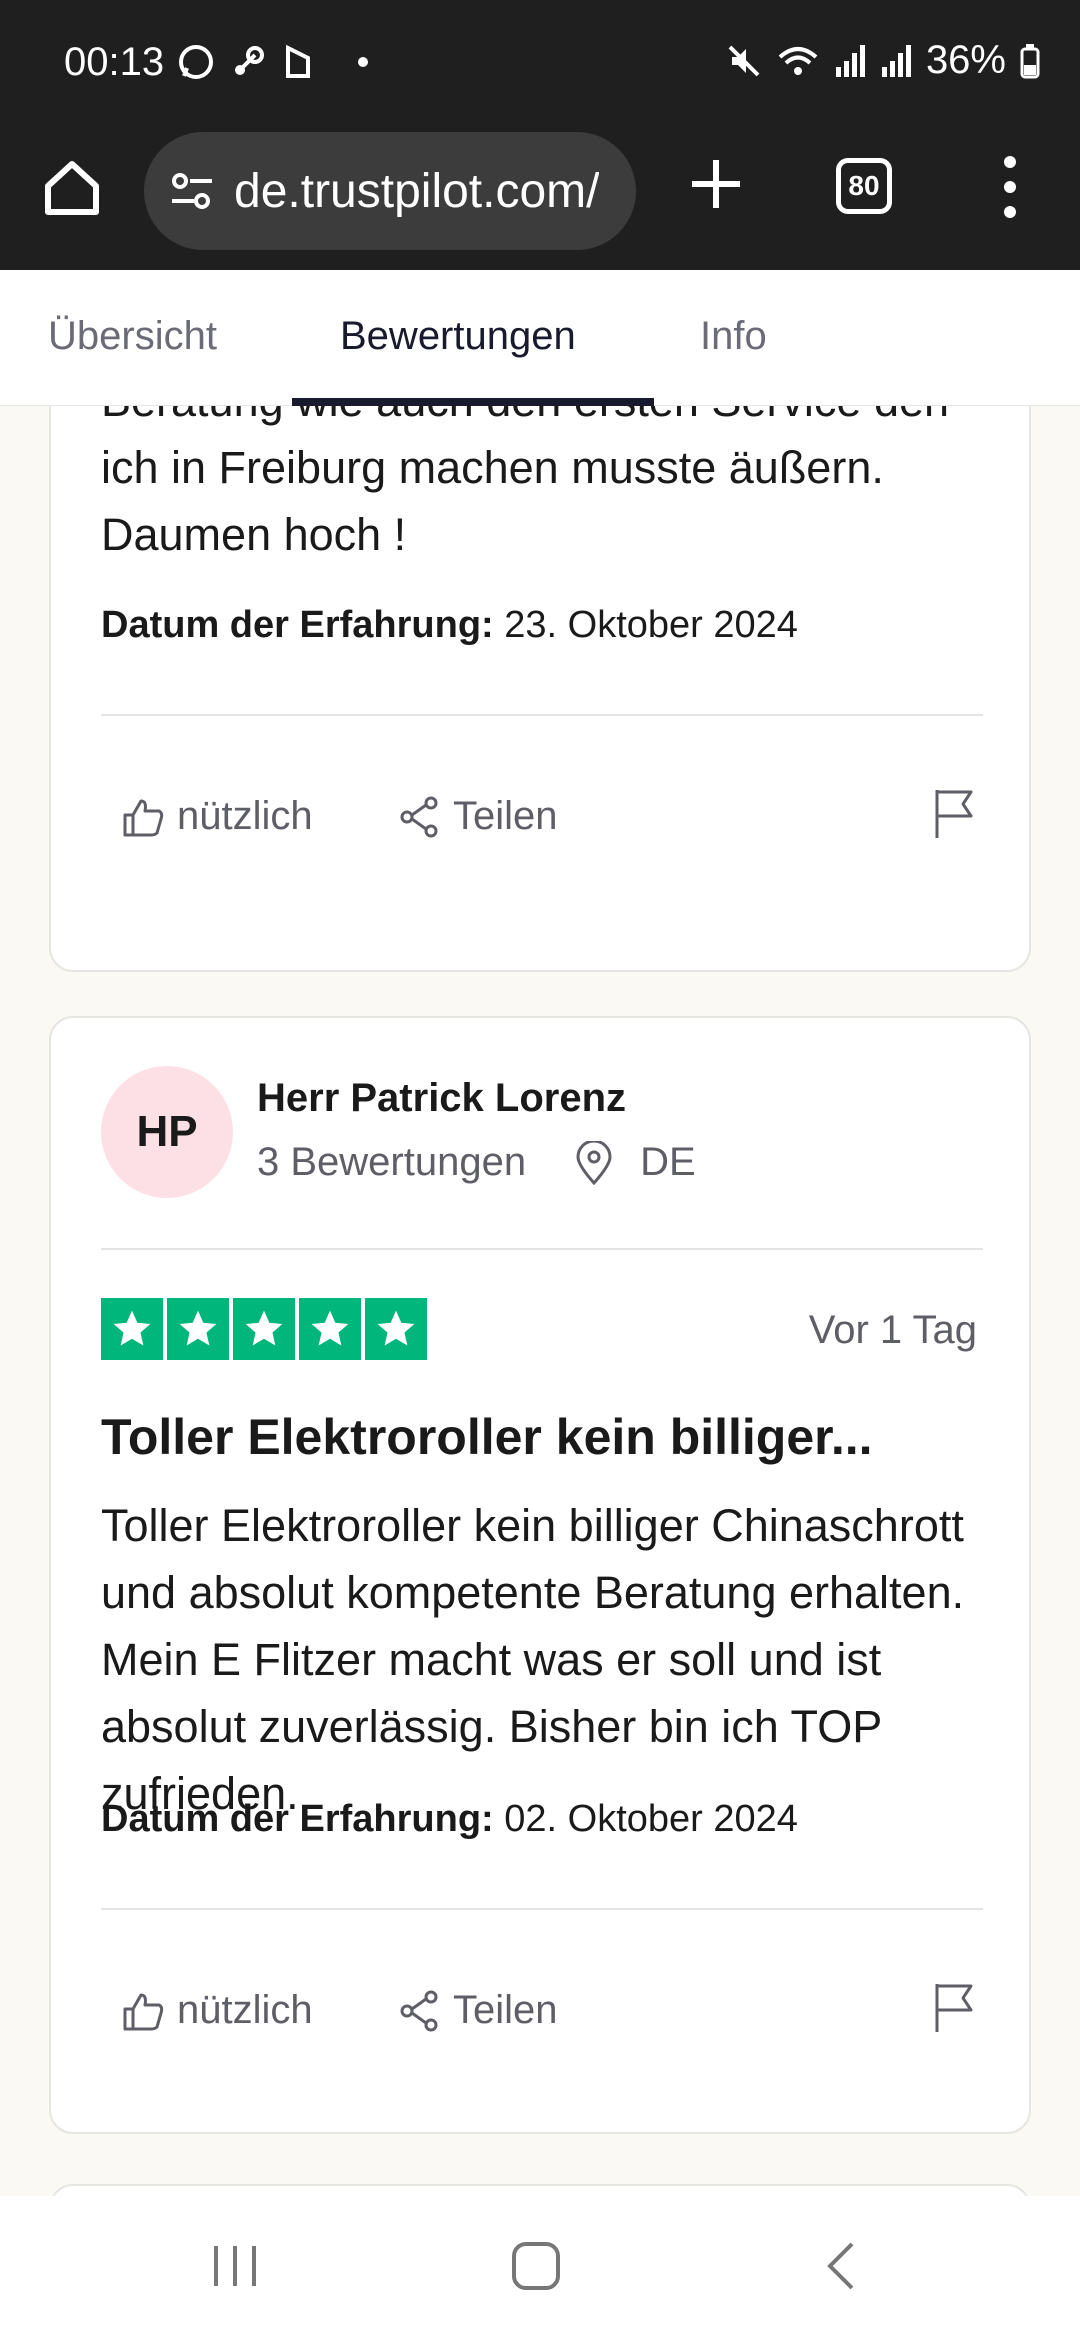 This screenshot has width=1080, height=2340. Describe the element at coordinates (651, 625) in the screenshot. I see `experience-date-value: 23. Oktober 2024` at that location.